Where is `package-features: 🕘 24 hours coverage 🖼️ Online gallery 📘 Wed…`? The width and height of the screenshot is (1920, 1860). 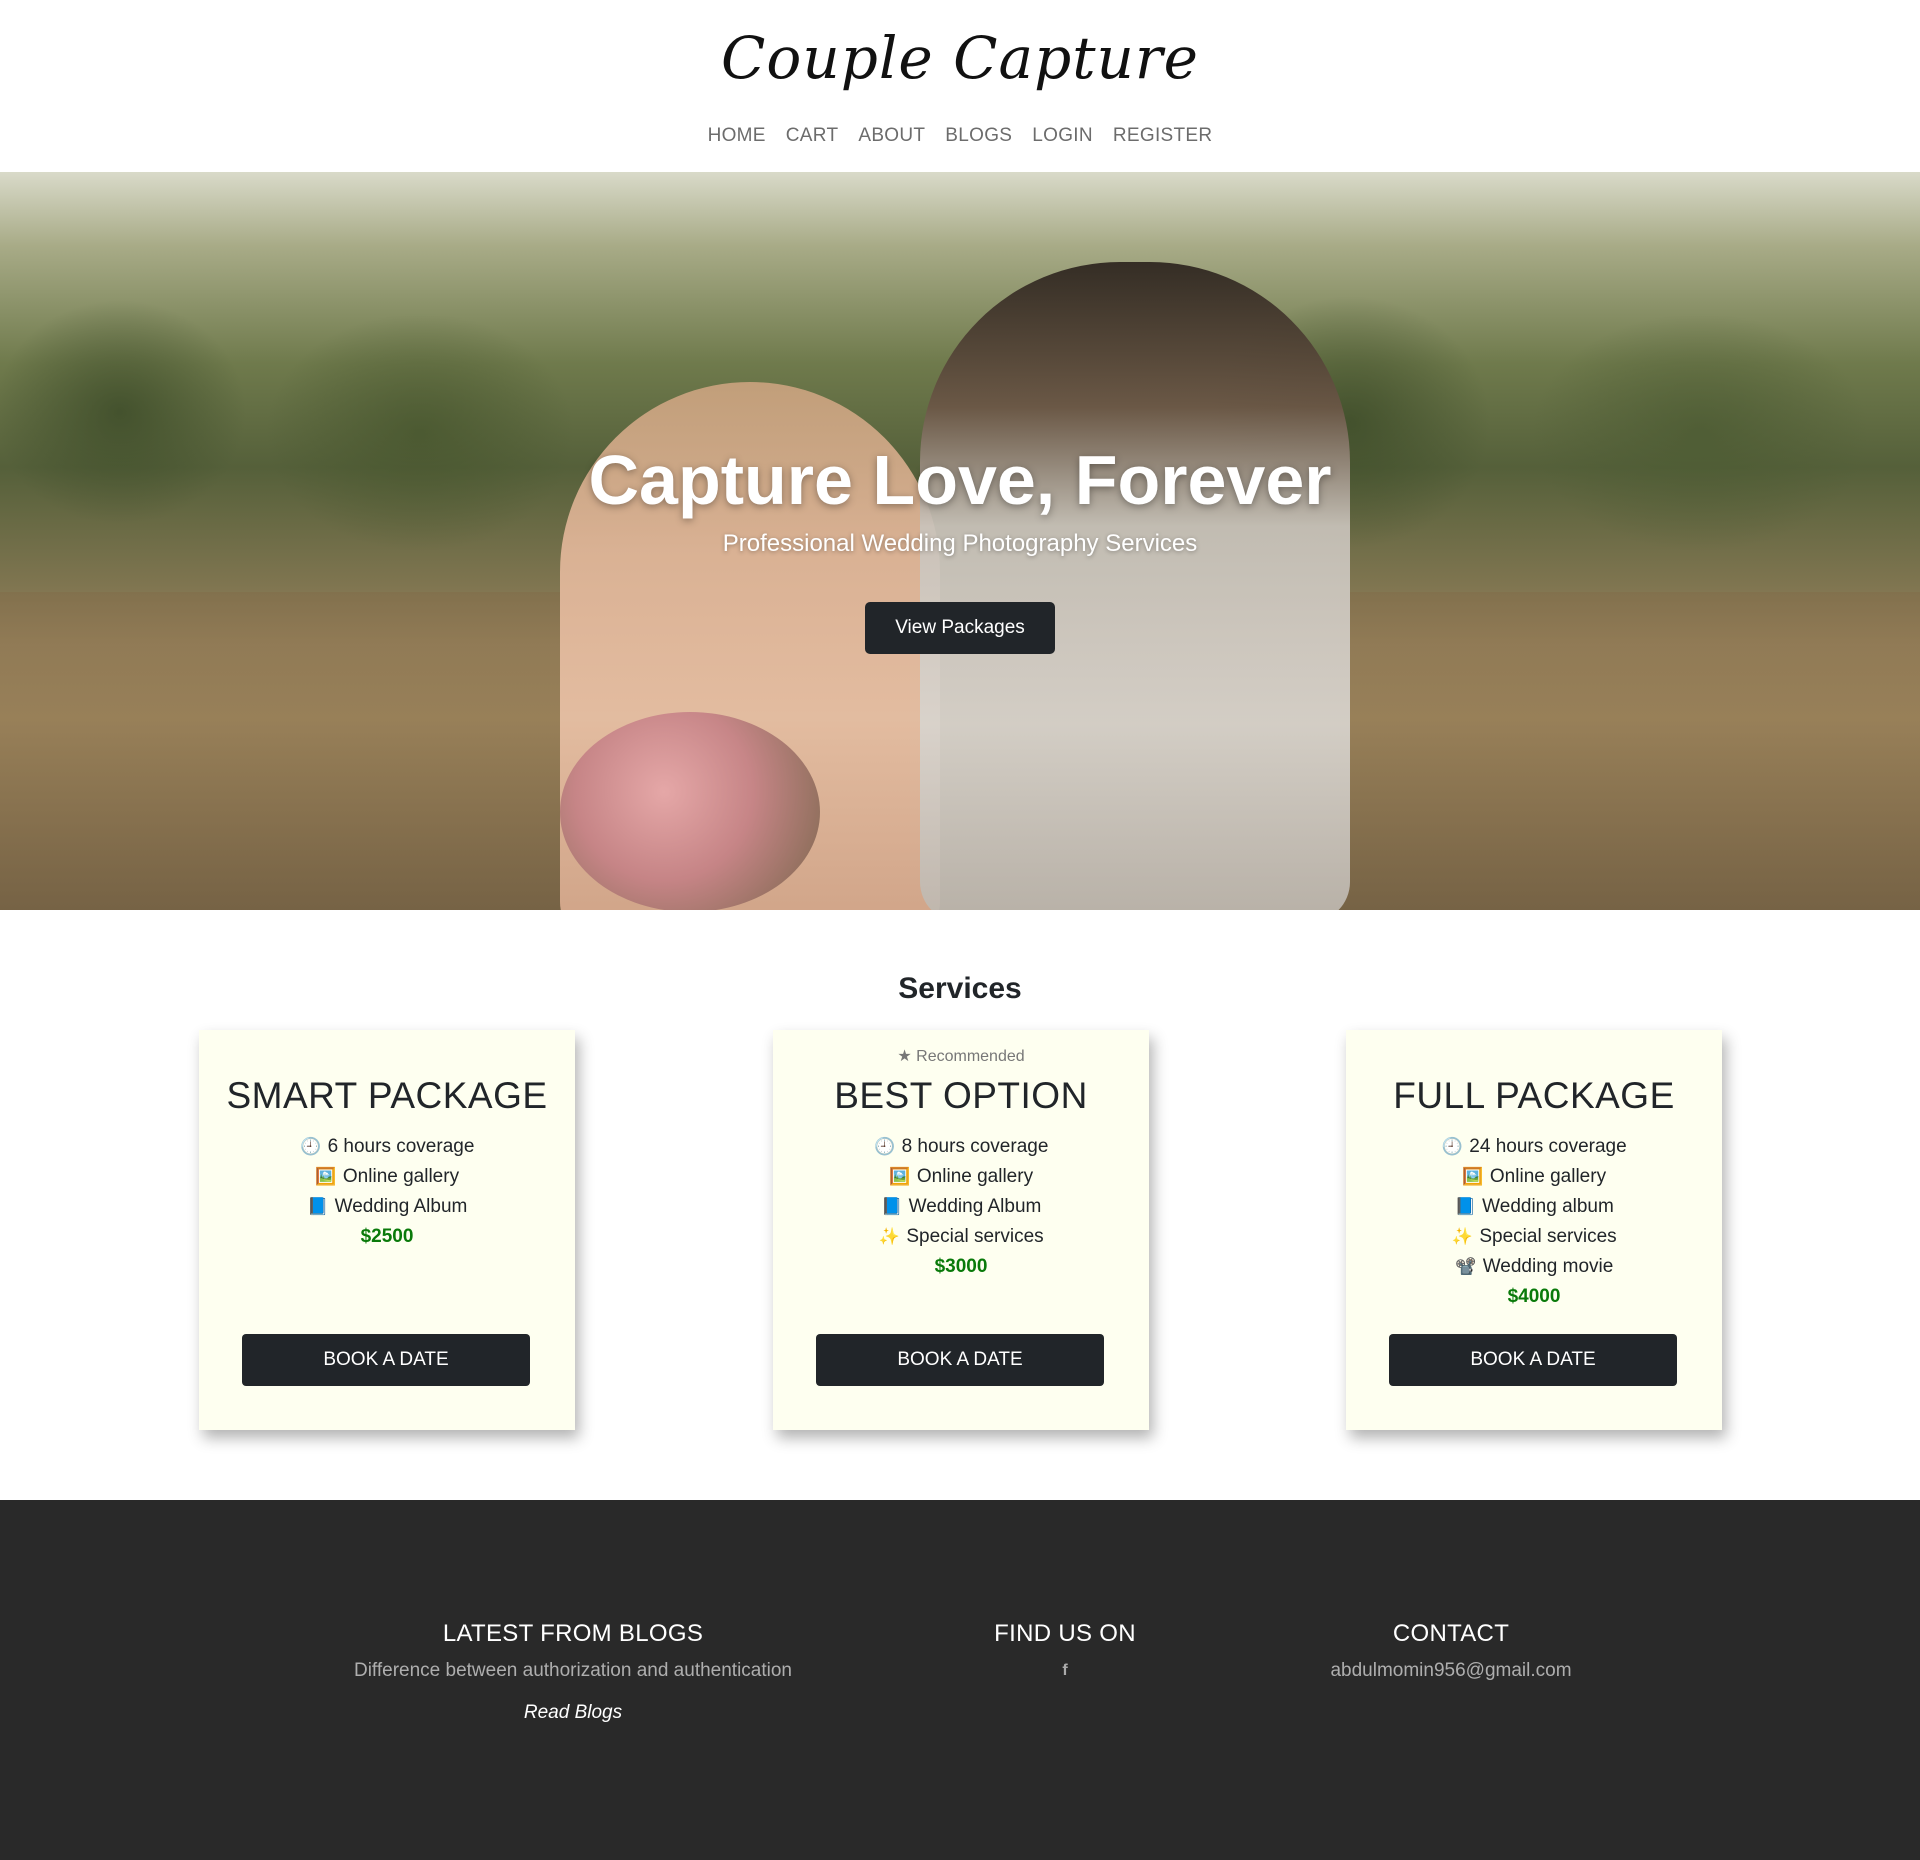 package-features: 🕘 24 hours coverage 🖼️ Online gallery 📘 Wed… is located at coordinates (1534, 1222).